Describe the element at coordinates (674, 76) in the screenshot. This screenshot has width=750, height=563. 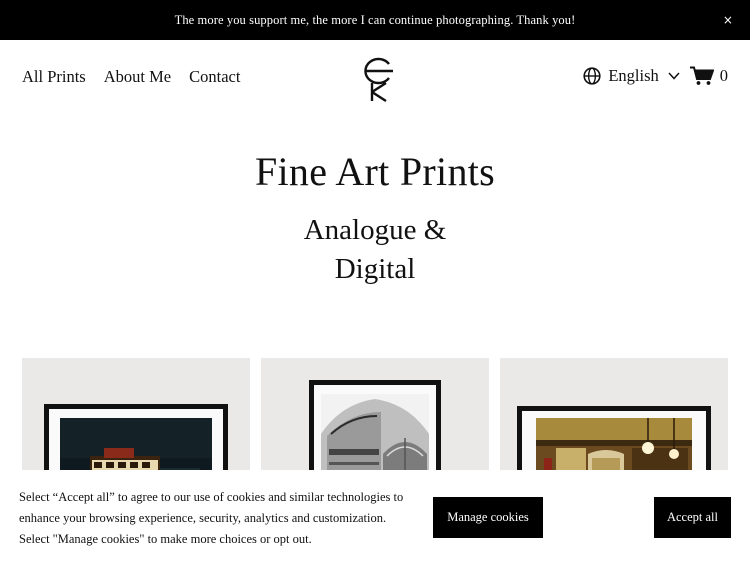
I see `chevron-down-icon` at that location.